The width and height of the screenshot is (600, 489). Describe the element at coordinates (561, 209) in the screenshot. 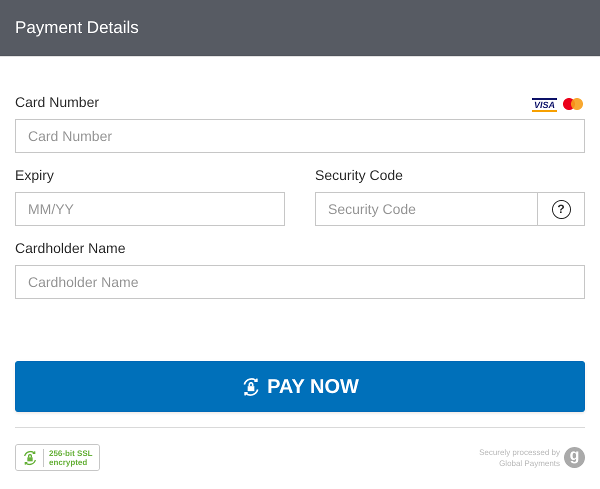

I see `help-button: ?` at that location.